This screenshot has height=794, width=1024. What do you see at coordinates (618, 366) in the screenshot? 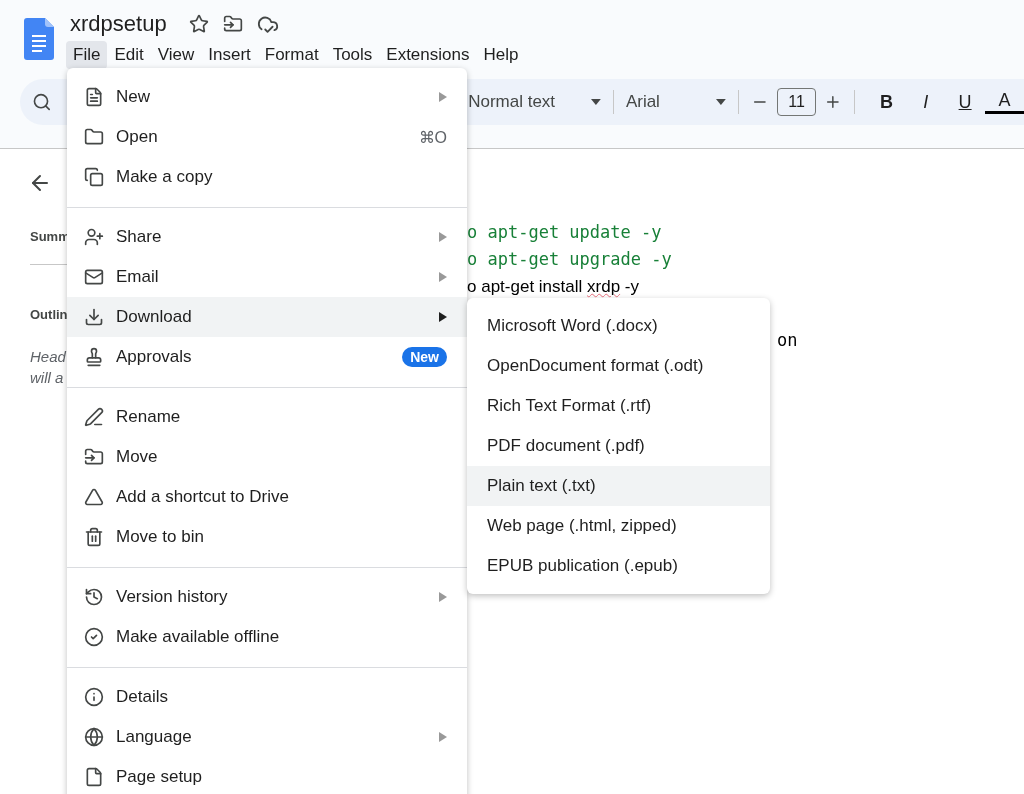
I see `submenu-item: OpenDocument format (.odt)` at bounding box center [618, 366].